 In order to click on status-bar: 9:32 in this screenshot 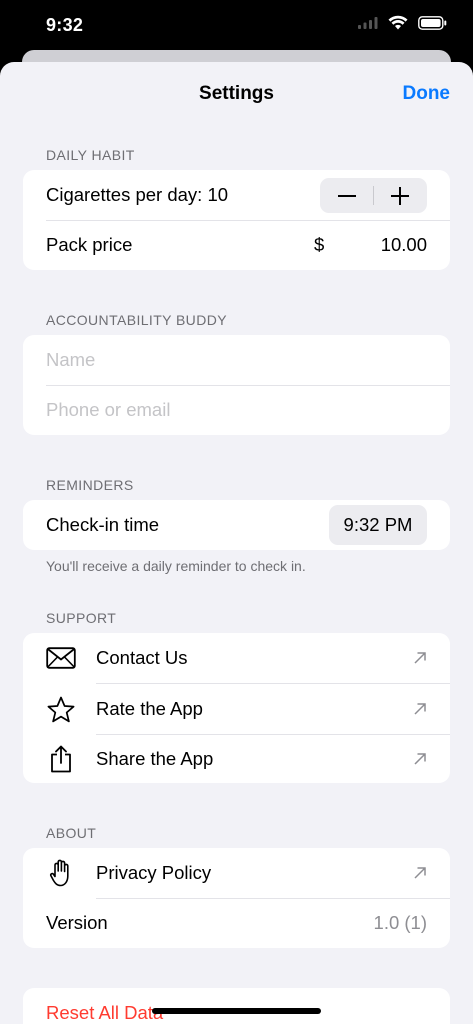, I will do `click(236, 26)`.